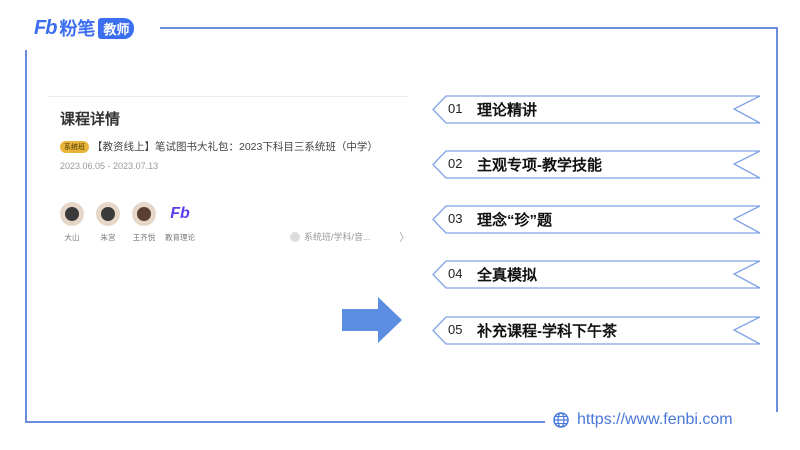 This screenshot has height=450, width=800. I want to click on fenbi-teacher-logo: Fb 粉笔 教师, so click(84, 28).